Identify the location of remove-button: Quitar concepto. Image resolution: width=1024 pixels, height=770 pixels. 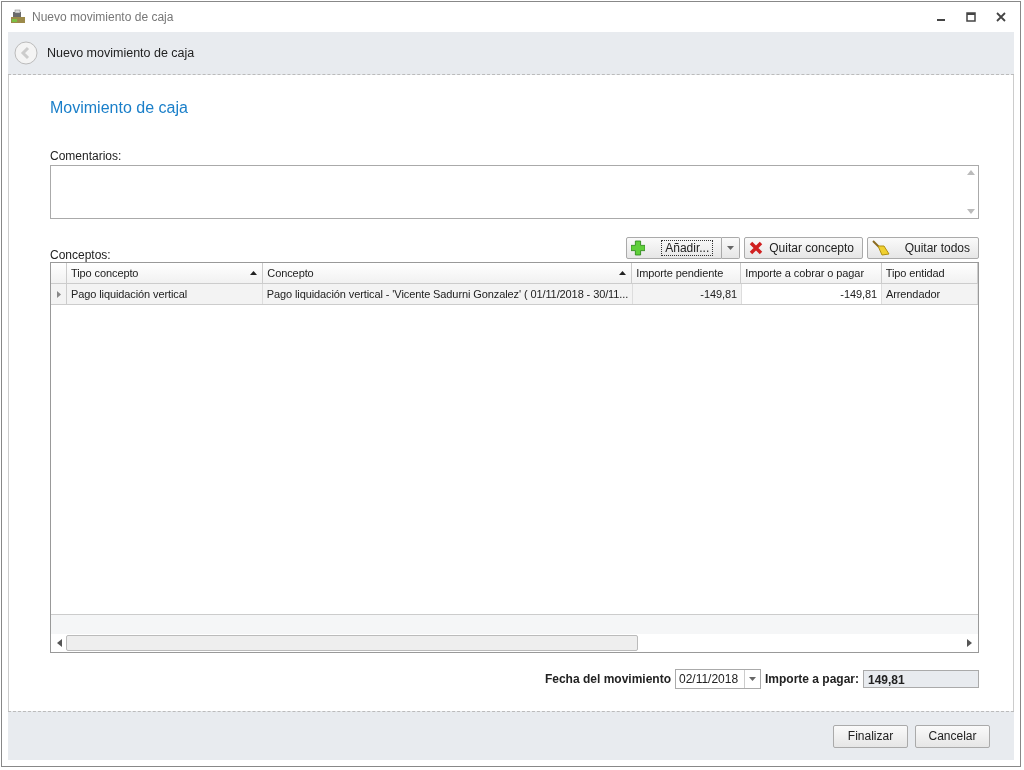
(803, 248).